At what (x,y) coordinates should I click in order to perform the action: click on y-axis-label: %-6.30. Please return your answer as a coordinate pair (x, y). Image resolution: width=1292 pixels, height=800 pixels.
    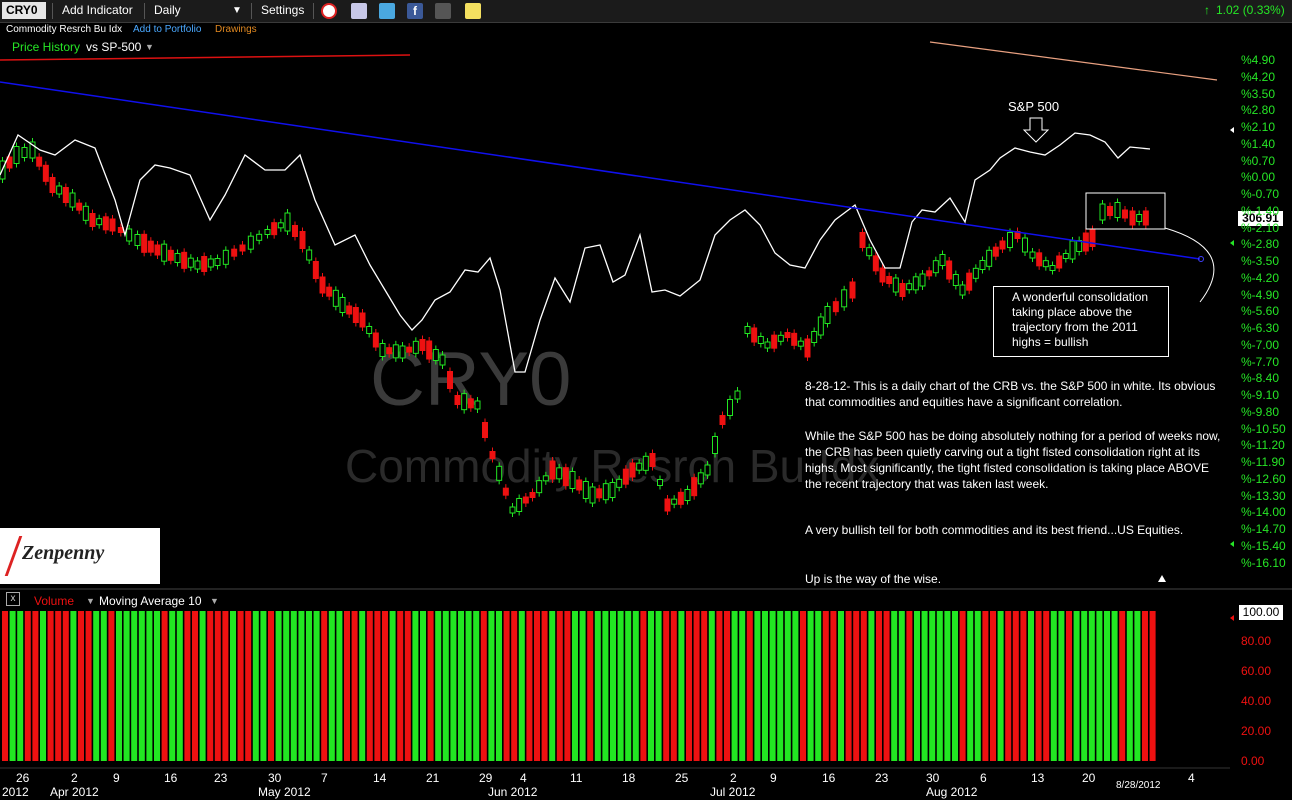
    Looking at the image, I should click on (1260, 328).